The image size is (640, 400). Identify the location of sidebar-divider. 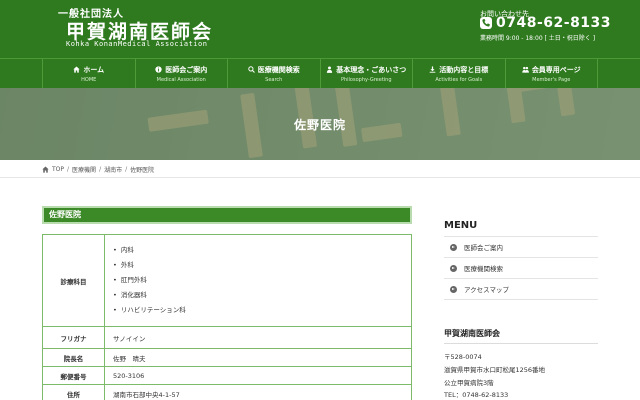
(521, 343).